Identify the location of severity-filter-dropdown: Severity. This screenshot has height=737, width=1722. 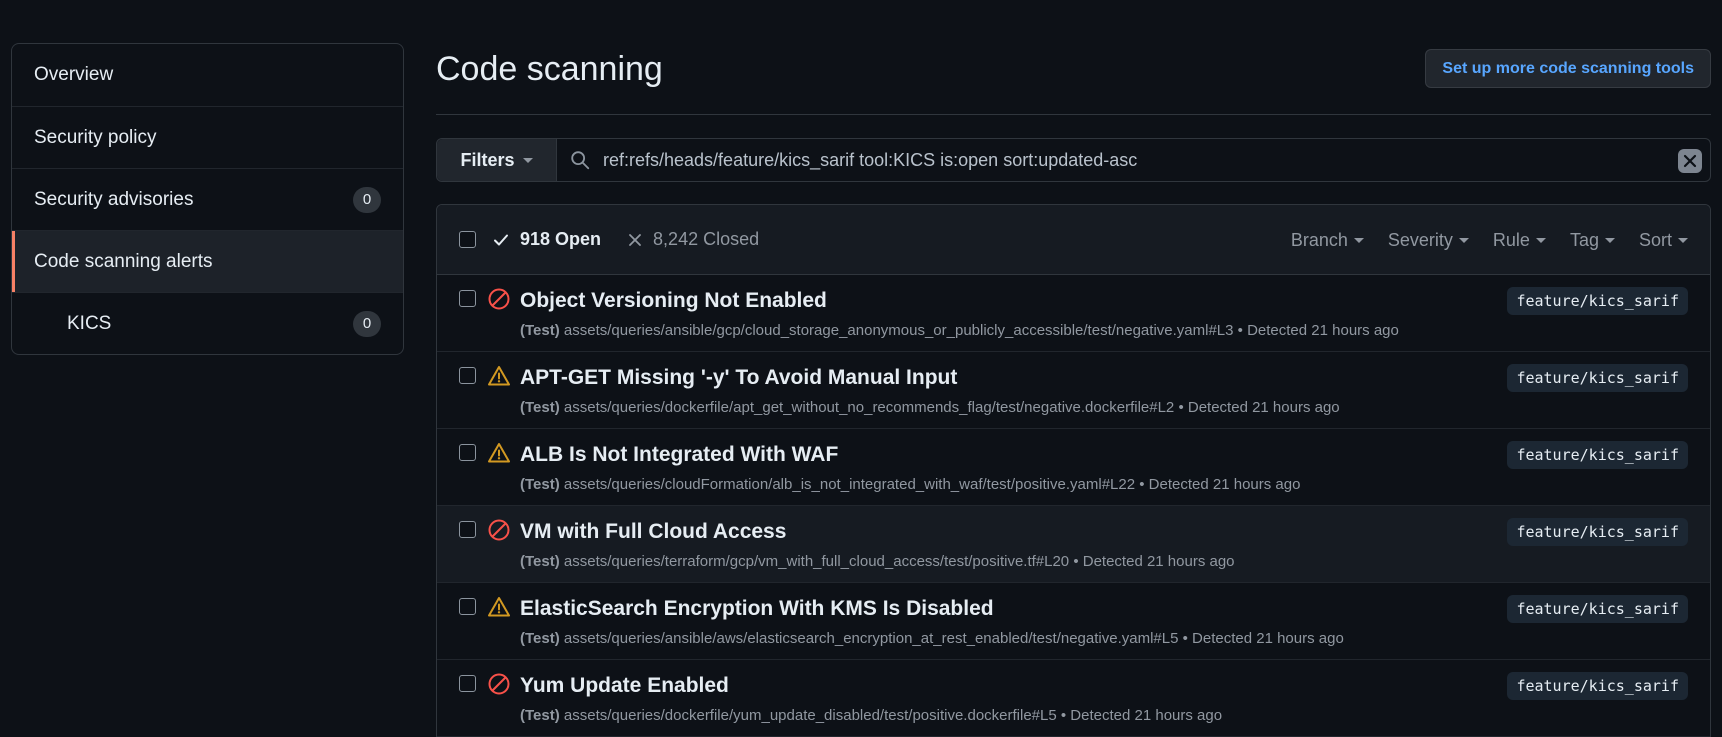
(1428, 240).